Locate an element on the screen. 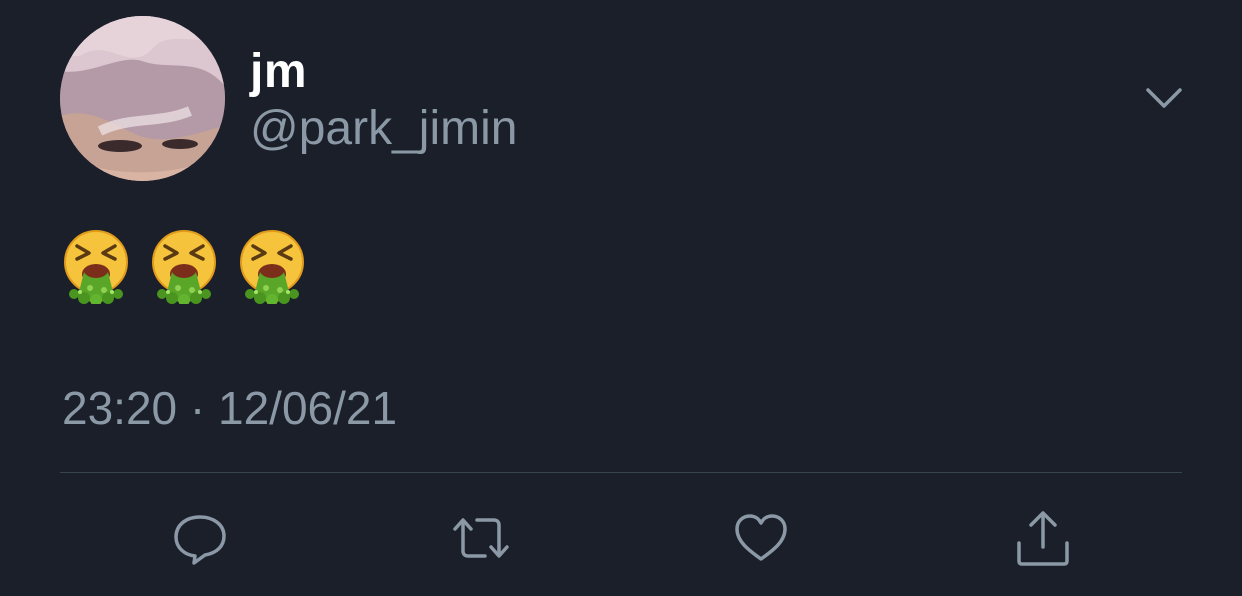 The height and width of the screenshot is (596, 1242). avatar is located at coordinates (142, 98).